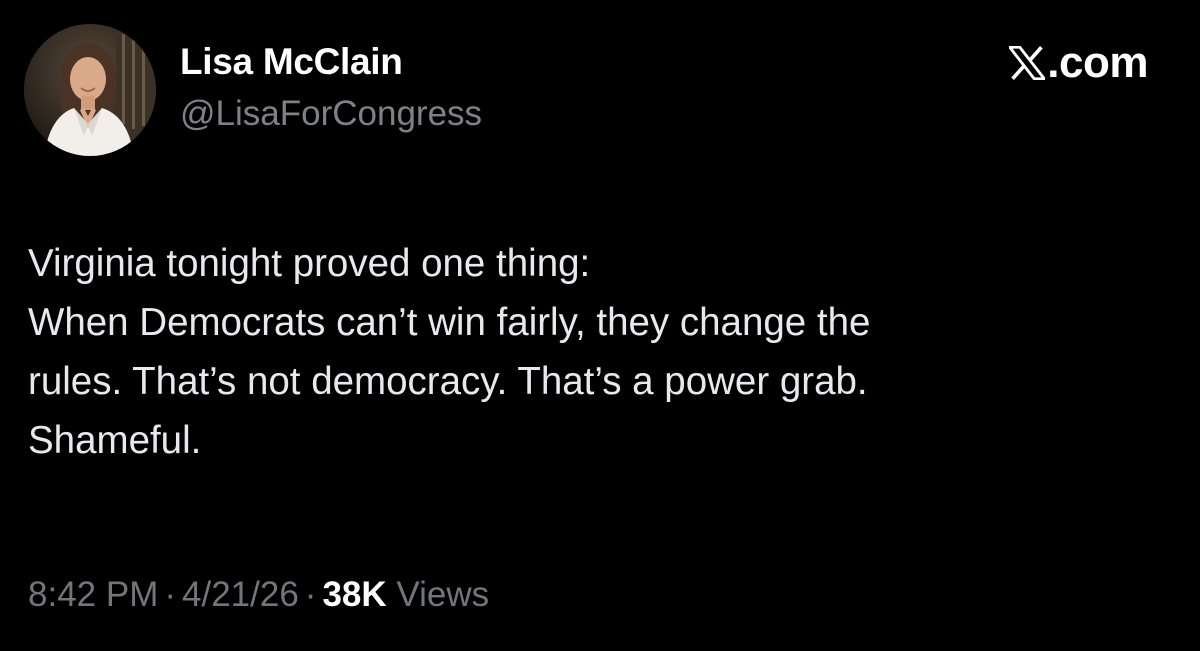 The width and height of the screenshot is (1200, 651). I want to click on tweet-date: 4/21/26, so click(240, 594).